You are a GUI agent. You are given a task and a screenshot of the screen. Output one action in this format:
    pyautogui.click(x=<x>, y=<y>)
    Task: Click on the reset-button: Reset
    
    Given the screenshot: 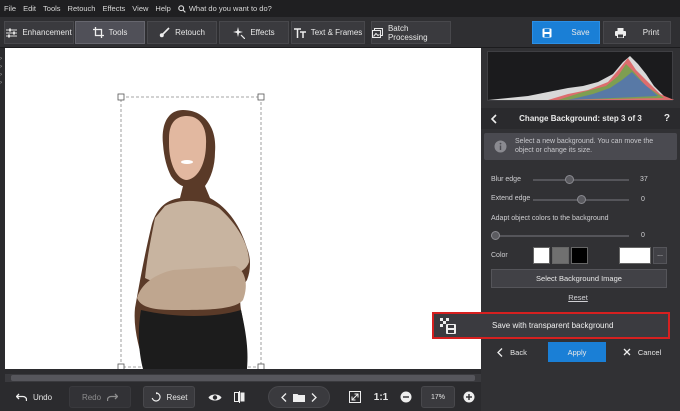 What is the action you would take?
    pyautogui.click(x=169, y=397)
    